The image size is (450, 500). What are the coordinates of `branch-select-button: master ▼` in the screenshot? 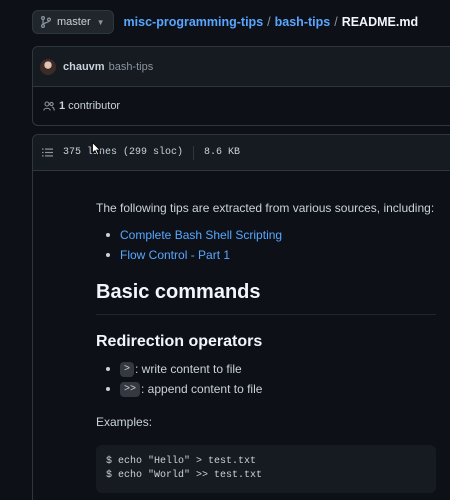 It's located at (73, 22).